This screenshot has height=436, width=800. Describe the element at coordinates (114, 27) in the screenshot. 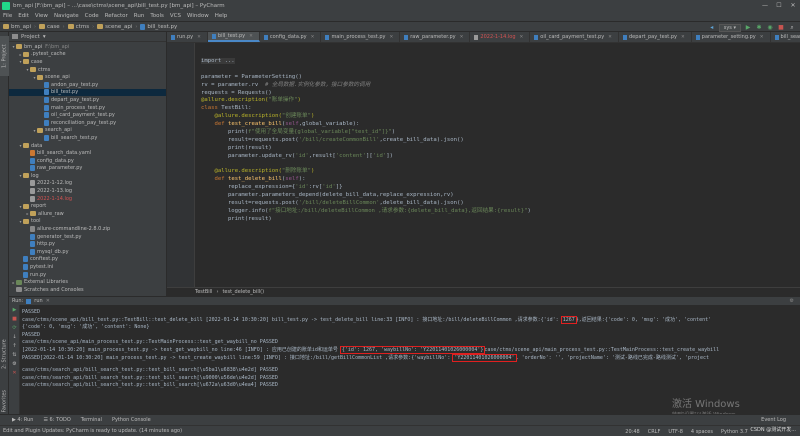

I see `nav-crumb-scene-api: scene_api` at that location.